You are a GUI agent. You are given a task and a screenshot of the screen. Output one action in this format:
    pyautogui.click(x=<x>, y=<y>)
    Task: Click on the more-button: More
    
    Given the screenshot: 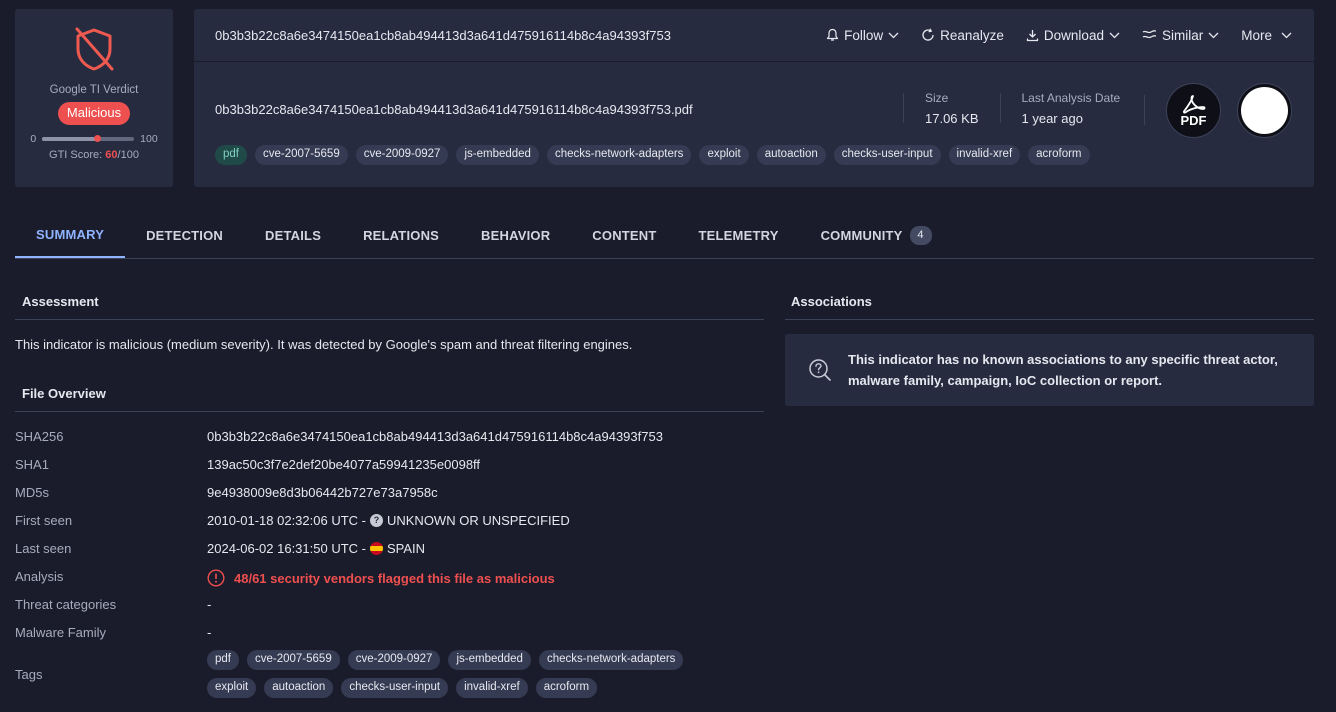 What is the action you would take?
    pyautogui.click(x=1266, y=35)
    